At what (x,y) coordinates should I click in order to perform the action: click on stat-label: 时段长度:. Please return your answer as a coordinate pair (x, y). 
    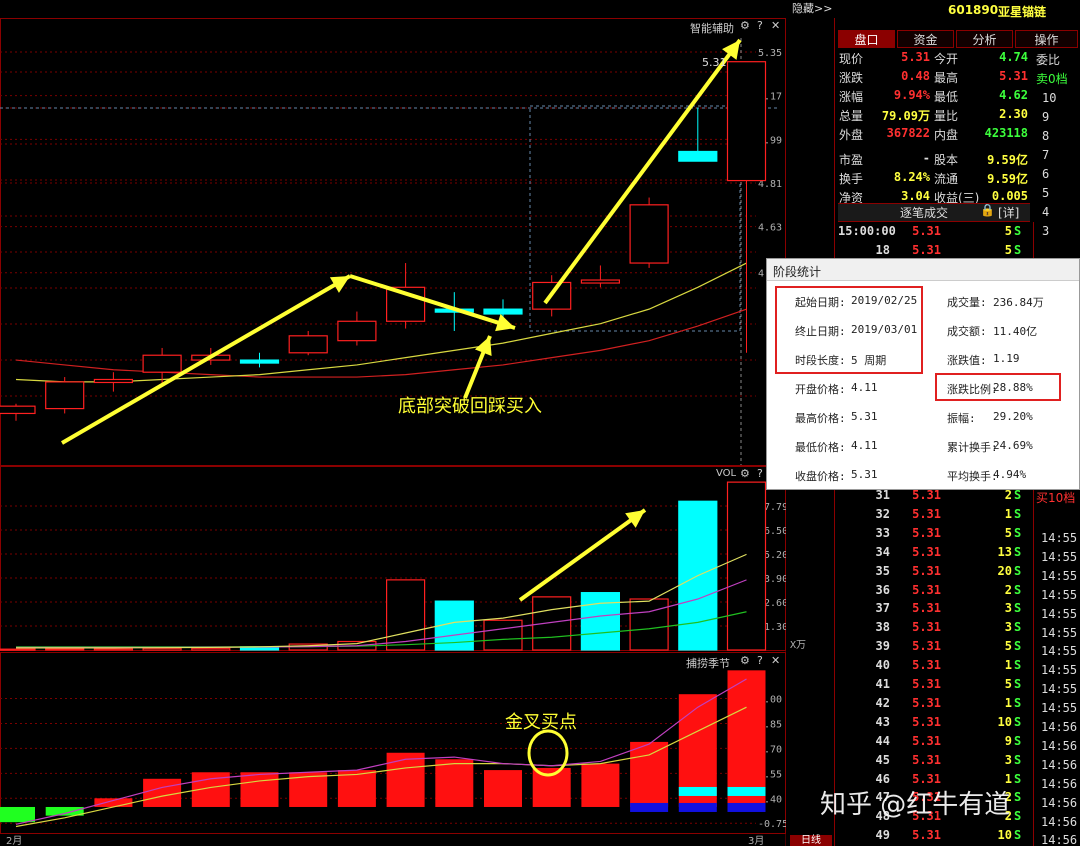
    Looking at the image, I should click on (820, 360).